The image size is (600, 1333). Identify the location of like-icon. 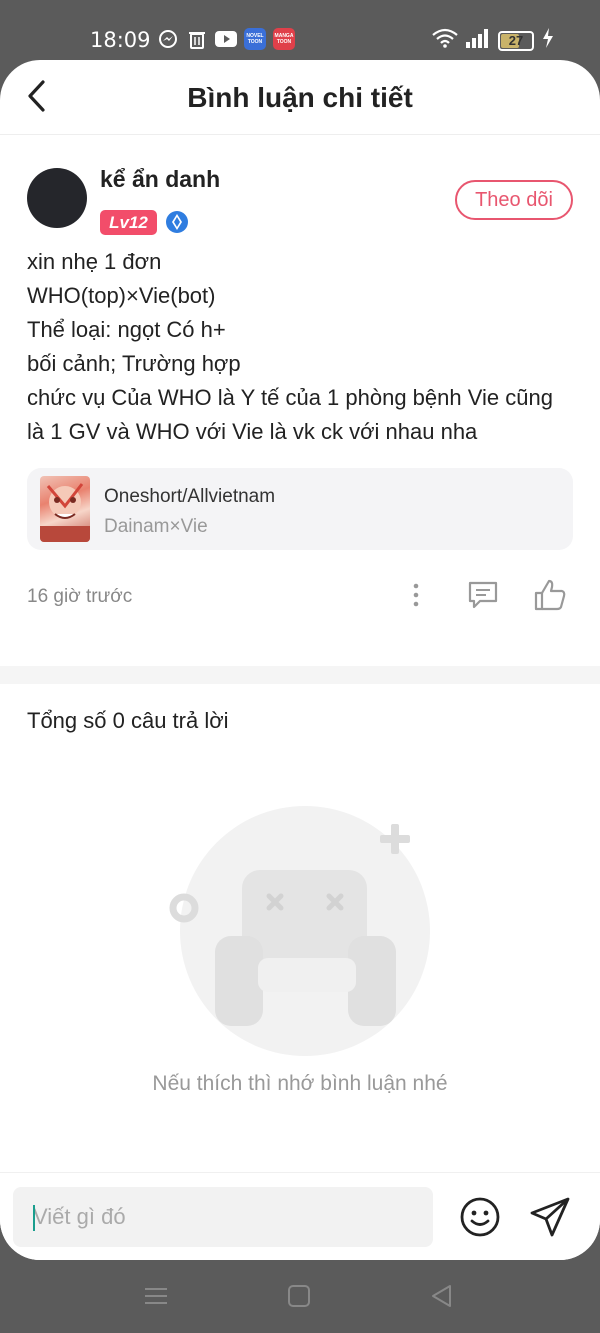
(550, 595).